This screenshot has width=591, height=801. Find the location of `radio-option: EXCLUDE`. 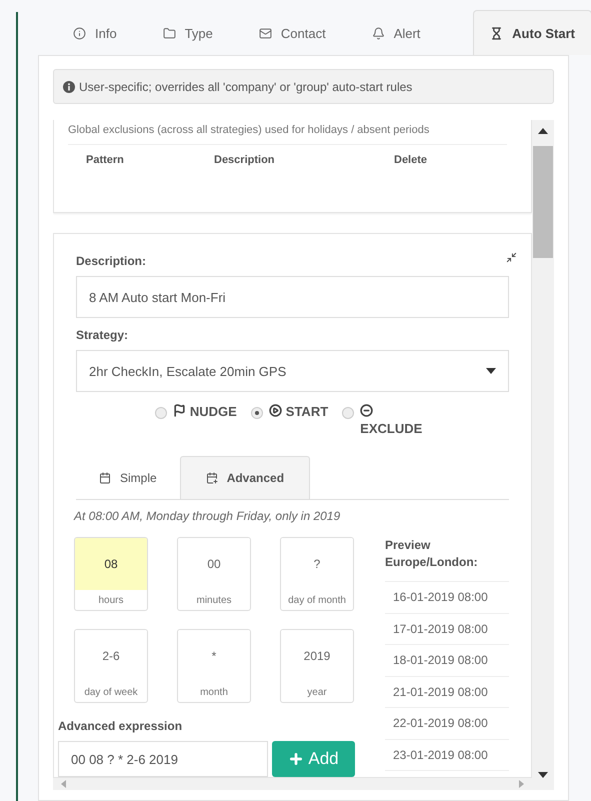

radio-option: EXCLUDE is located at coordinates (386, 430).